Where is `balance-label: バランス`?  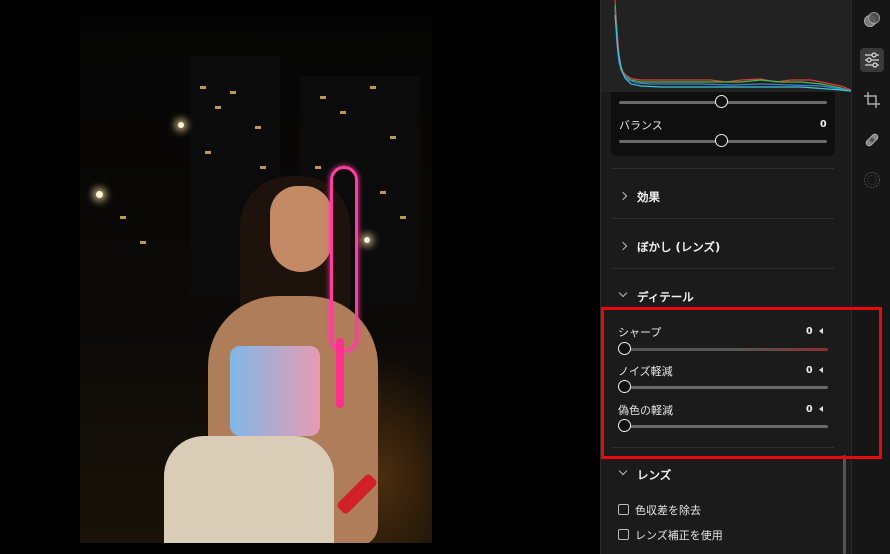 balance-label: バランス is located at coordinates (641, 125).